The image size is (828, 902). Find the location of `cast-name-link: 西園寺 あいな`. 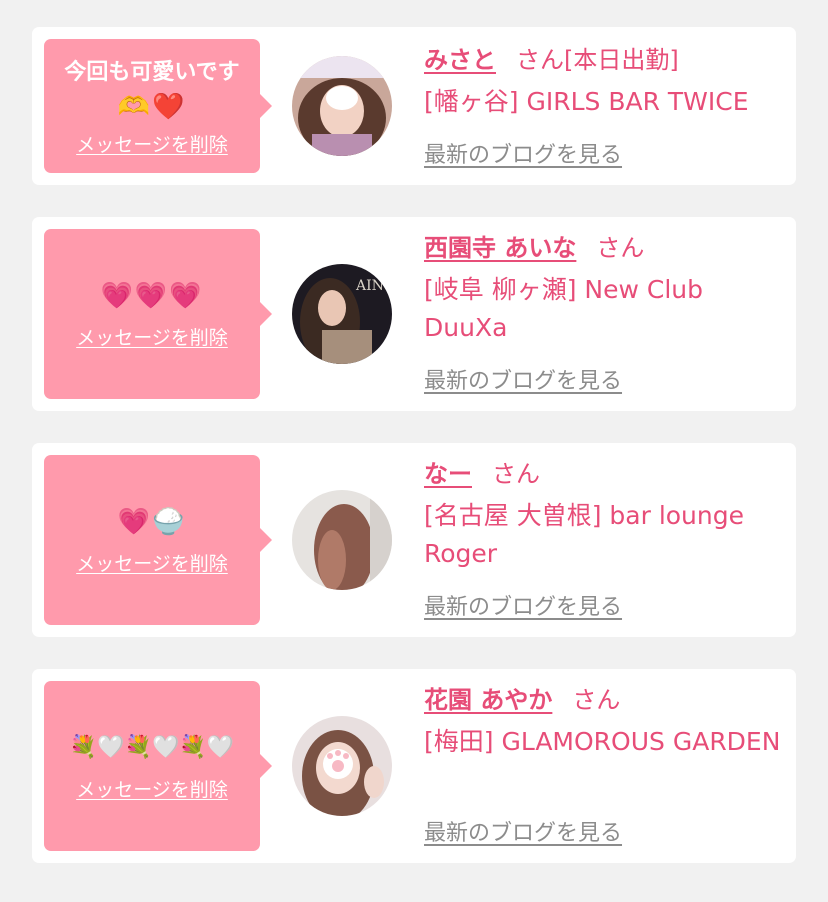

cast-name-link: 西園寺 あいな is located at coordinates (500, 248).